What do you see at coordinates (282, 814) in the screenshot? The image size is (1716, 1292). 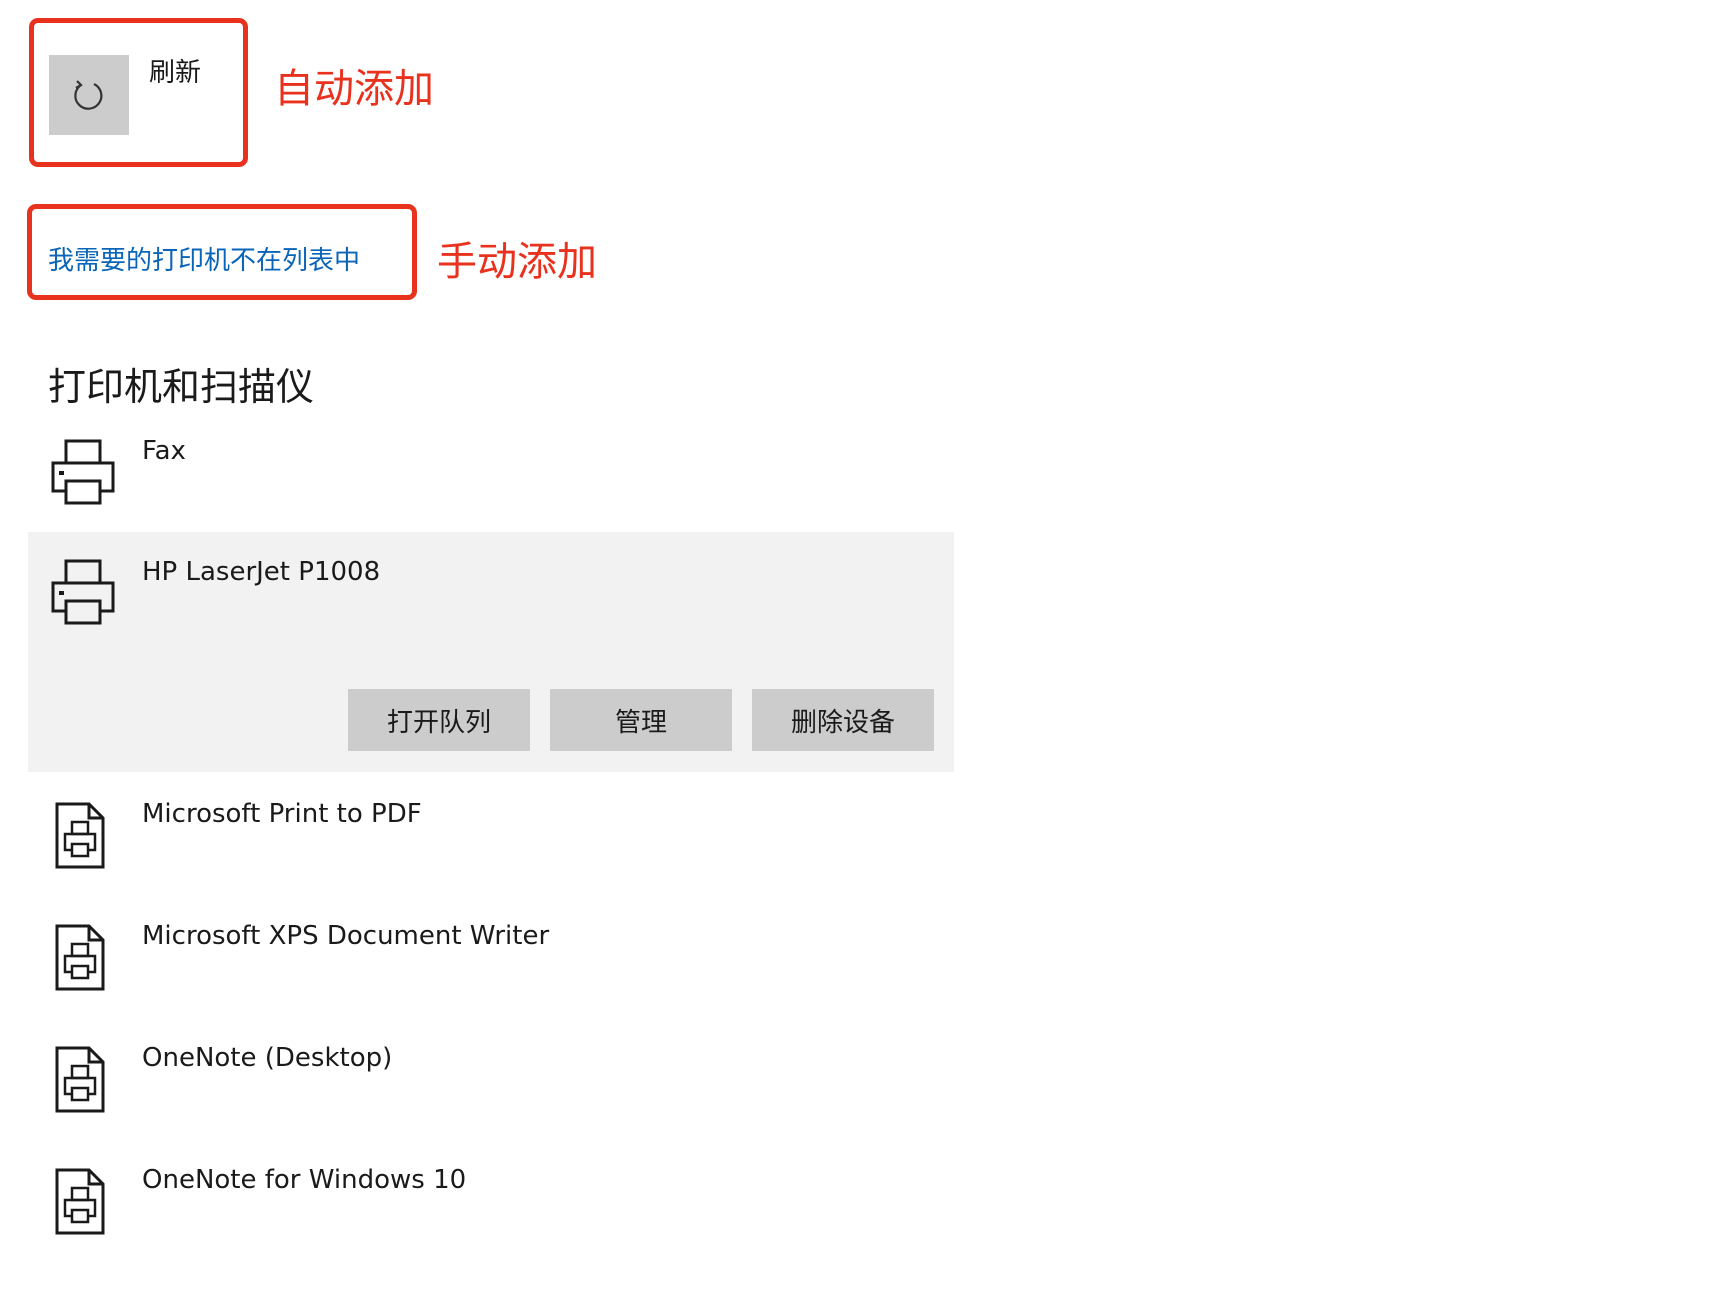 I see `printer-name: Microsoft Print to PDF` at bounding box center [282, 814].